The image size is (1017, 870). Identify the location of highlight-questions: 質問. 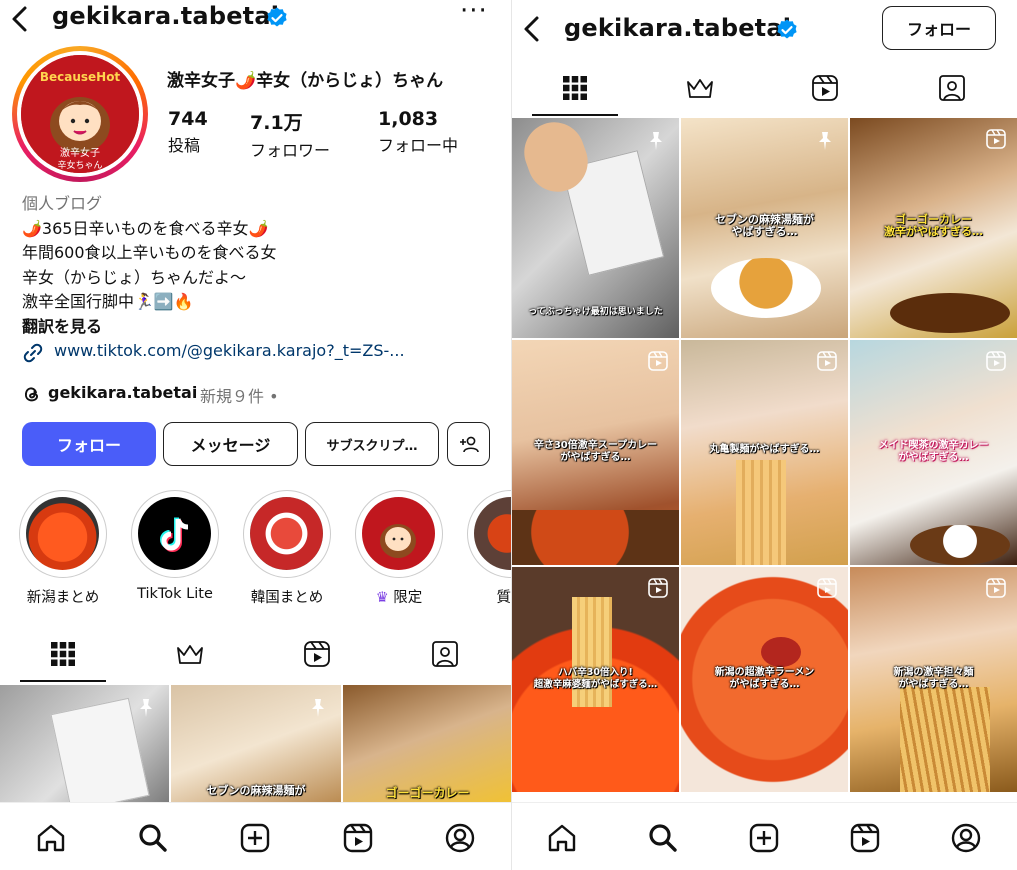
(489, 548).